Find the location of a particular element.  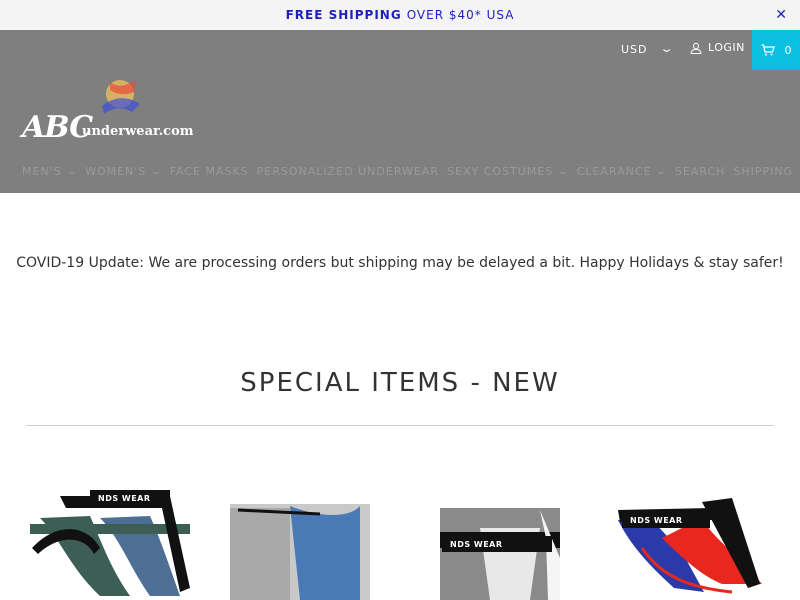

login-link: LOGIN is located at coordinates (717, 47).